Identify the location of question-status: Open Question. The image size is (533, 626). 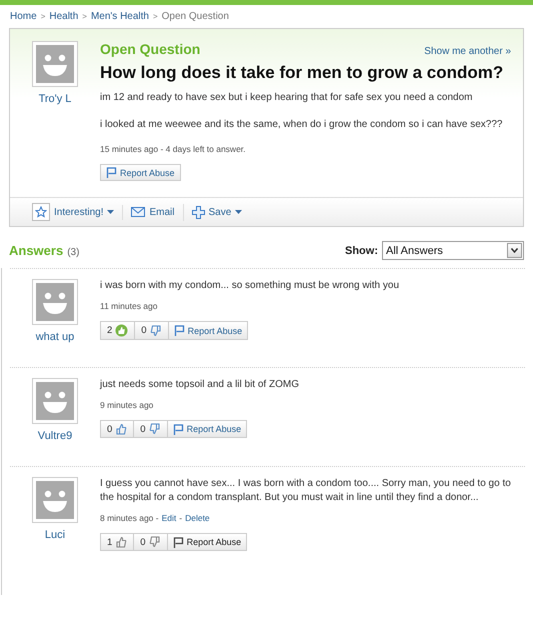
(150, 49).